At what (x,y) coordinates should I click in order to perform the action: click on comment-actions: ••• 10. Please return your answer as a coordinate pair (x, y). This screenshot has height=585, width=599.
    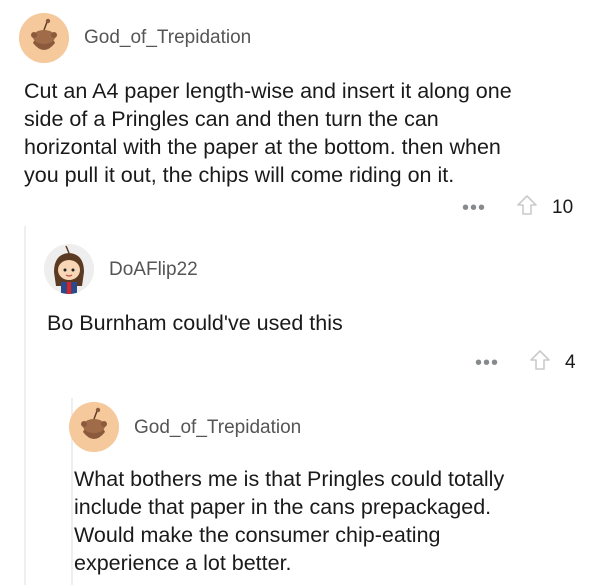
    Looking at the image, I should click on (517, 207).